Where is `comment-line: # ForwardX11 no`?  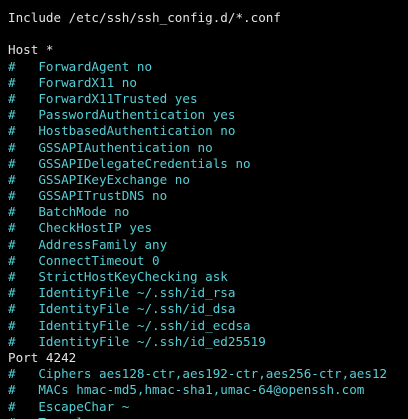
comment-line: # ForwardX11 no is located at coordinates (72, 82).